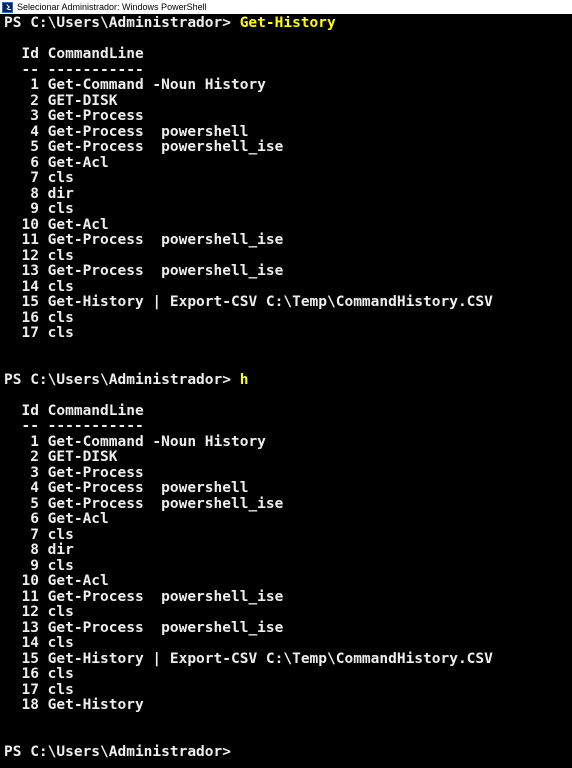 The image size is (572, 768). What do you see at coordinates (21, 100) in the screenshot?
I see `history-id: 2` at bounding box center [21, 100].